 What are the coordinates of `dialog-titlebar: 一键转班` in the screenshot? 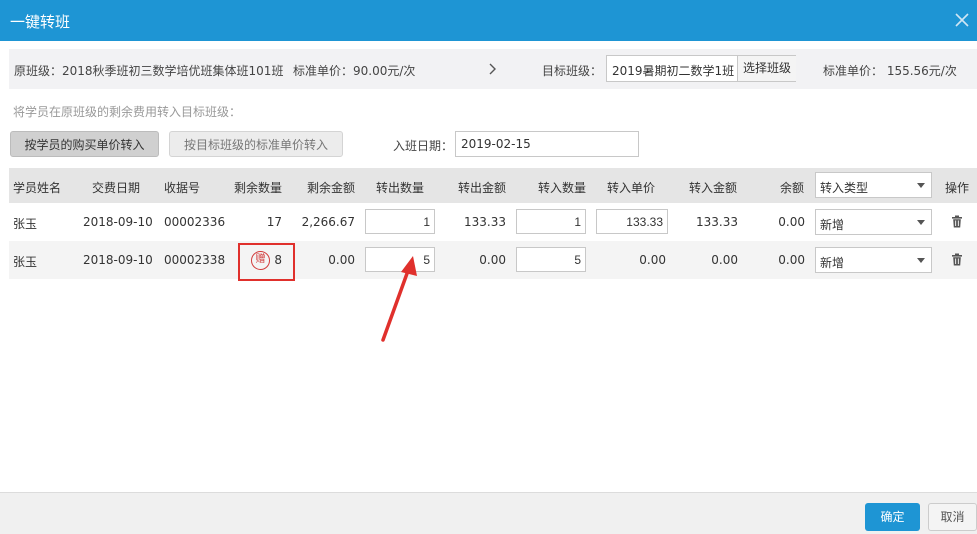 It's located at (488, 20).